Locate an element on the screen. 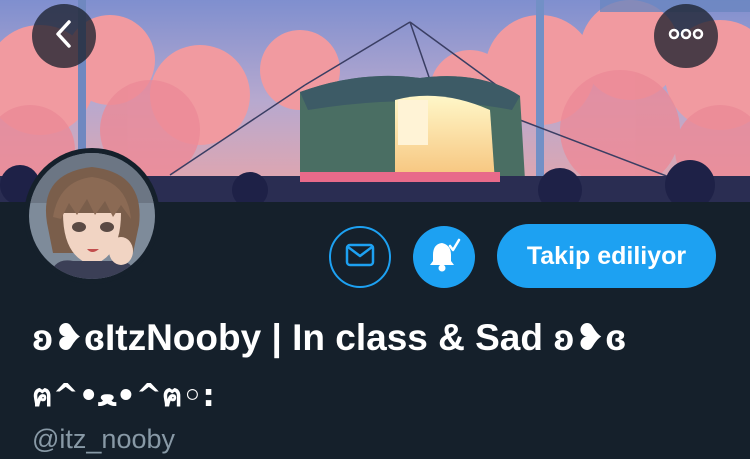 The image size is (750, 459). more-horizontal-icon is located at coordinates (686, 36).